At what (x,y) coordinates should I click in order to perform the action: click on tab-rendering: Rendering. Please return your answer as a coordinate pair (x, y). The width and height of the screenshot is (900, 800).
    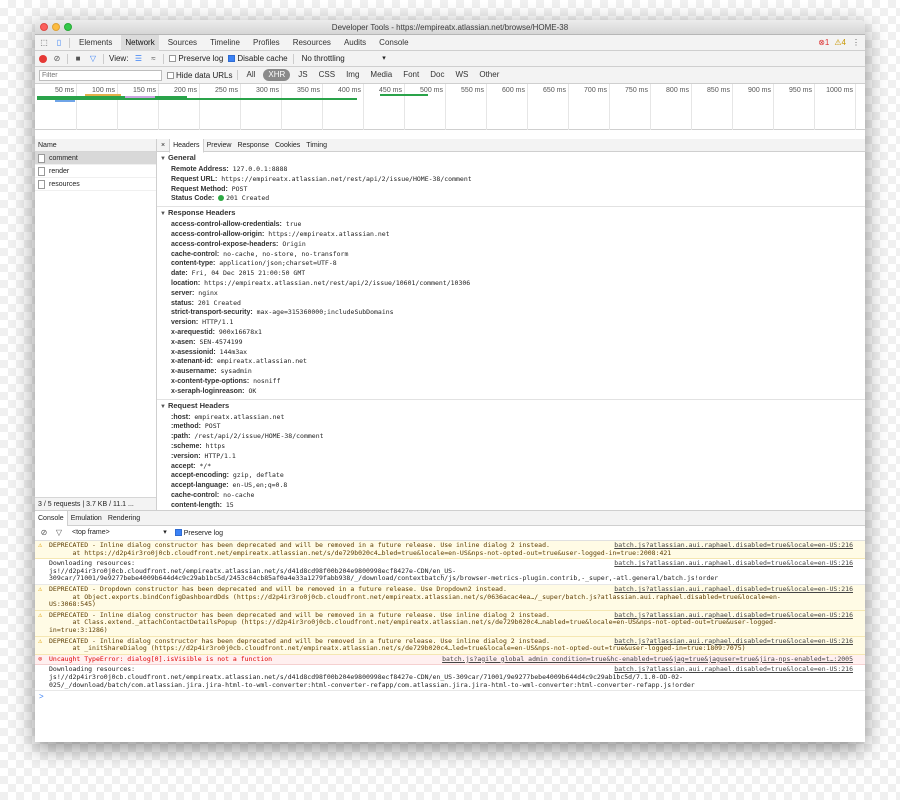
    Looking at the image, I should click on (124, 518).